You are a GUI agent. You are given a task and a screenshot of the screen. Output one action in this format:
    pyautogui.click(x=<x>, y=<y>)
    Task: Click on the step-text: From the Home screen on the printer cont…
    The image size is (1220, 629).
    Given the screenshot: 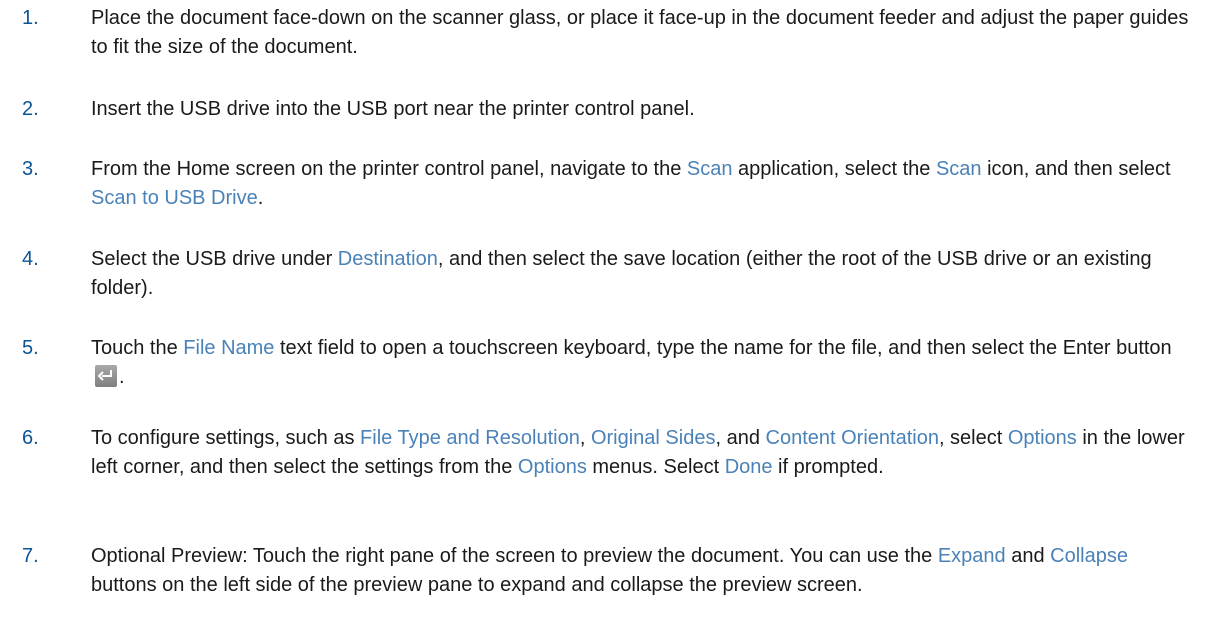 What is the action you would take?
    pyautogui.click(x=641, y=184)
    